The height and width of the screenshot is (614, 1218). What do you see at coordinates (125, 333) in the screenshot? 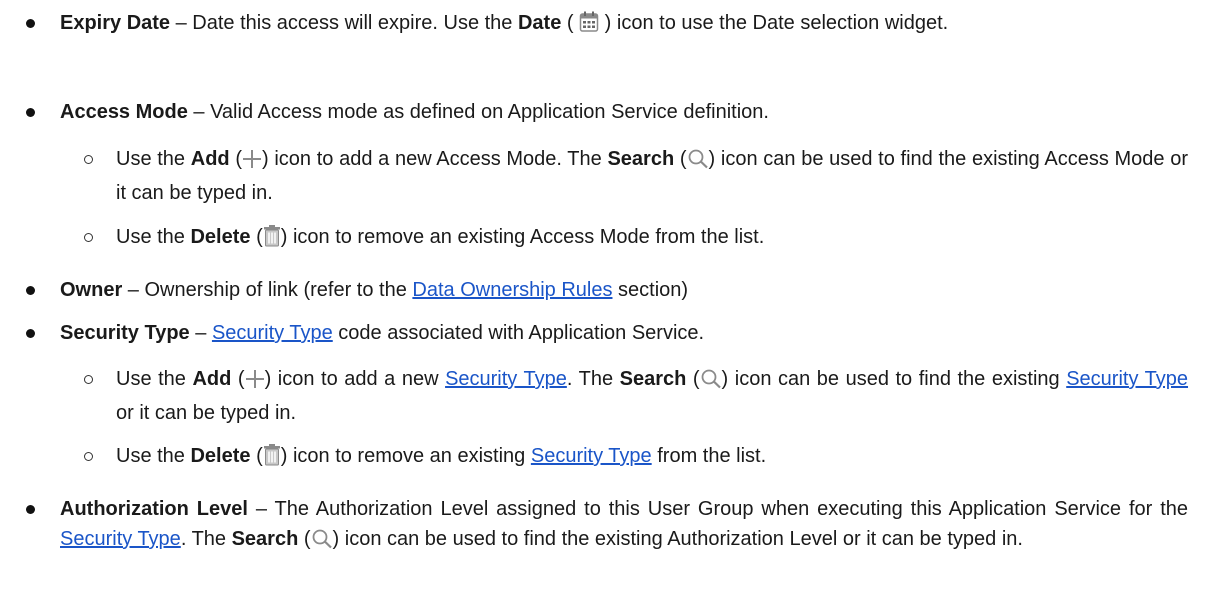
I see `term-security-type: Security Type` at bounding box center [125, 333].